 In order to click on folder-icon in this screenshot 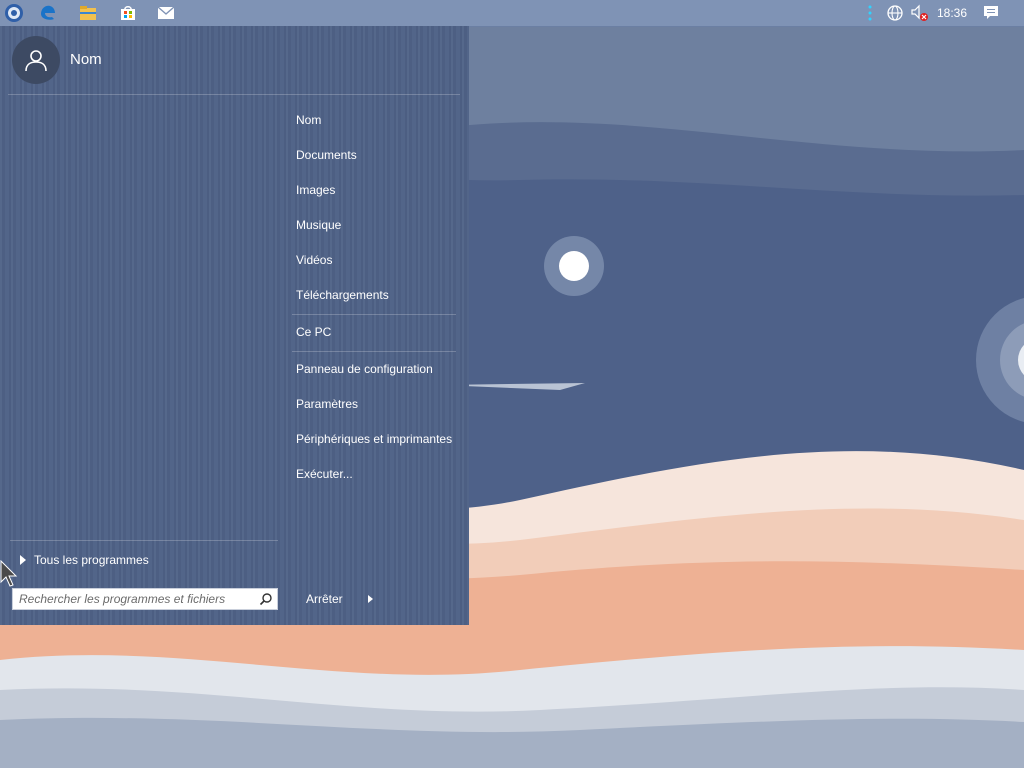, I will do `click(88, 13)`.